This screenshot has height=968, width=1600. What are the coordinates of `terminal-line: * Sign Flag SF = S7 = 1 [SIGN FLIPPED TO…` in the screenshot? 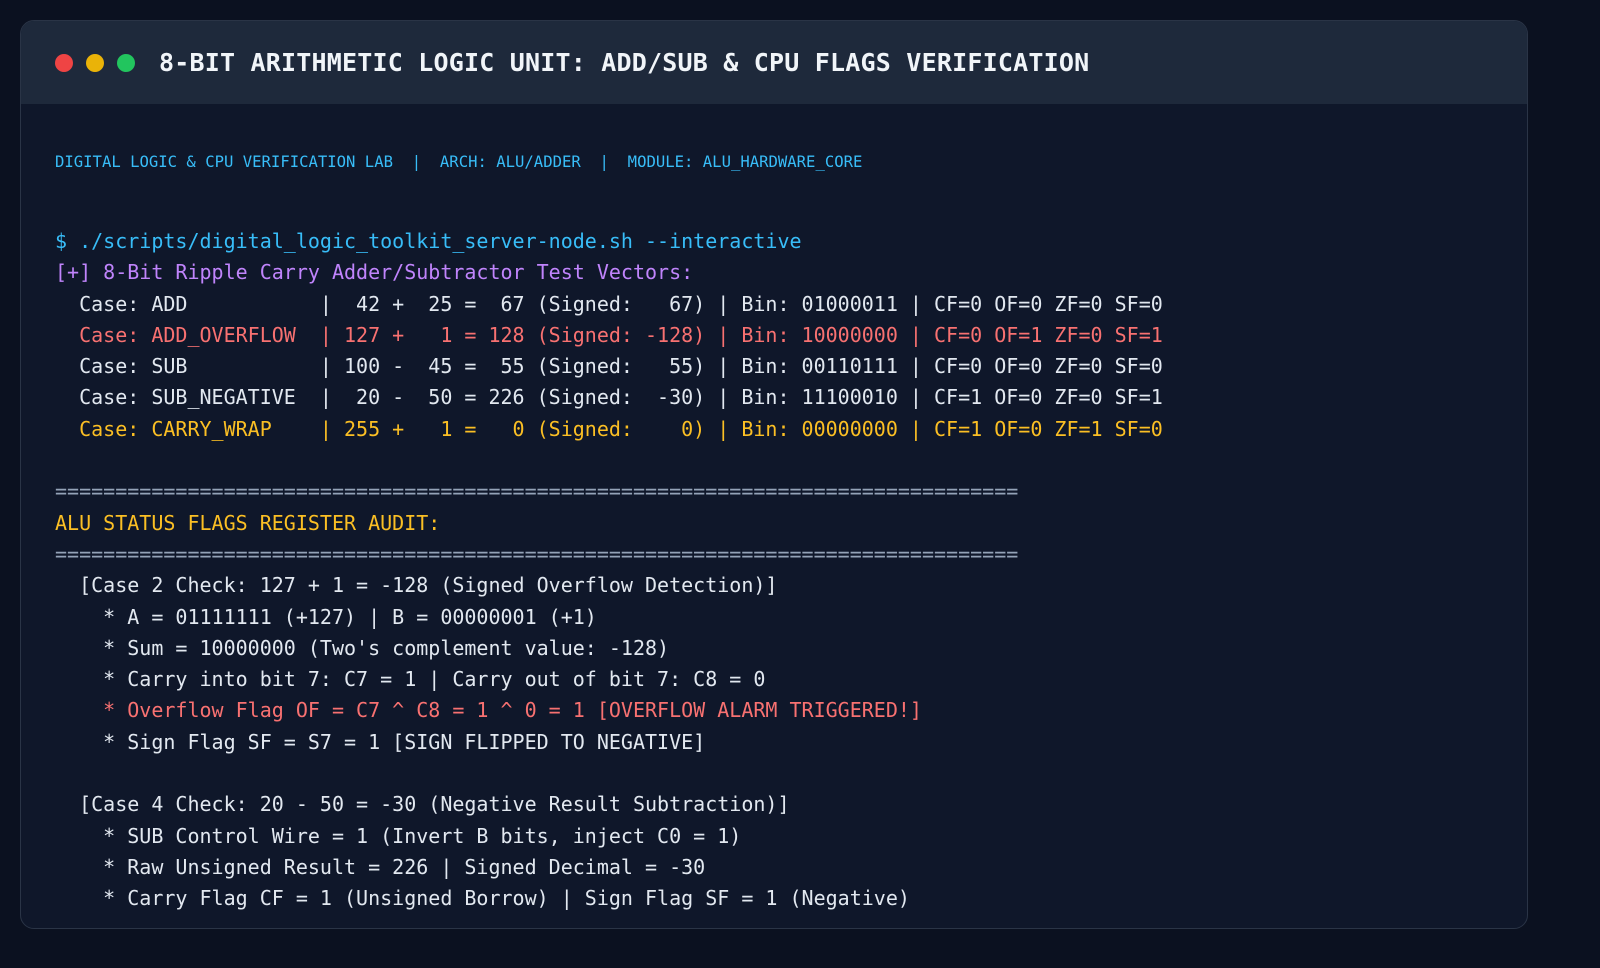 It's located at (380, 741).